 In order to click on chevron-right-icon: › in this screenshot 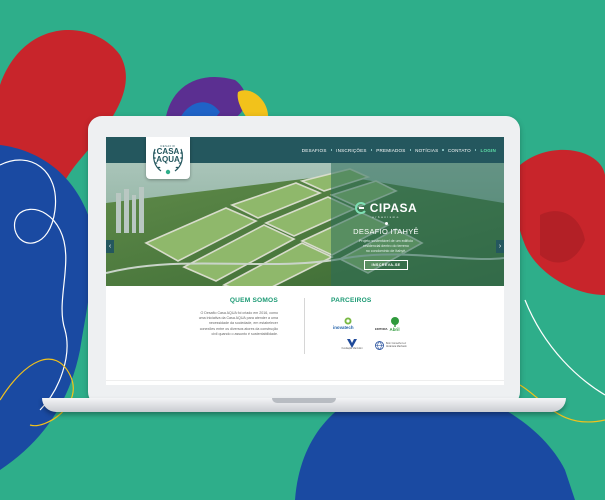, I will do `click(500, 246)`.